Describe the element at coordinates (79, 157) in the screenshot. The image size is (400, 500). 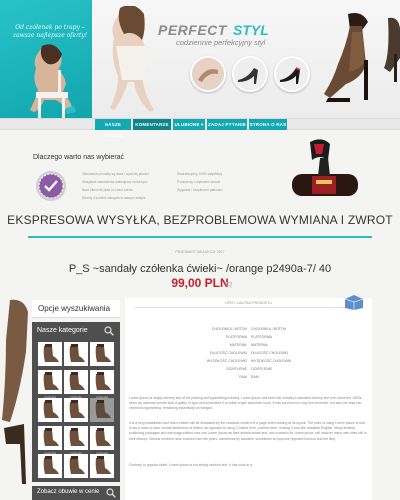
I see `why-us-title: Dlaczego warto nas wybierać` at that location.